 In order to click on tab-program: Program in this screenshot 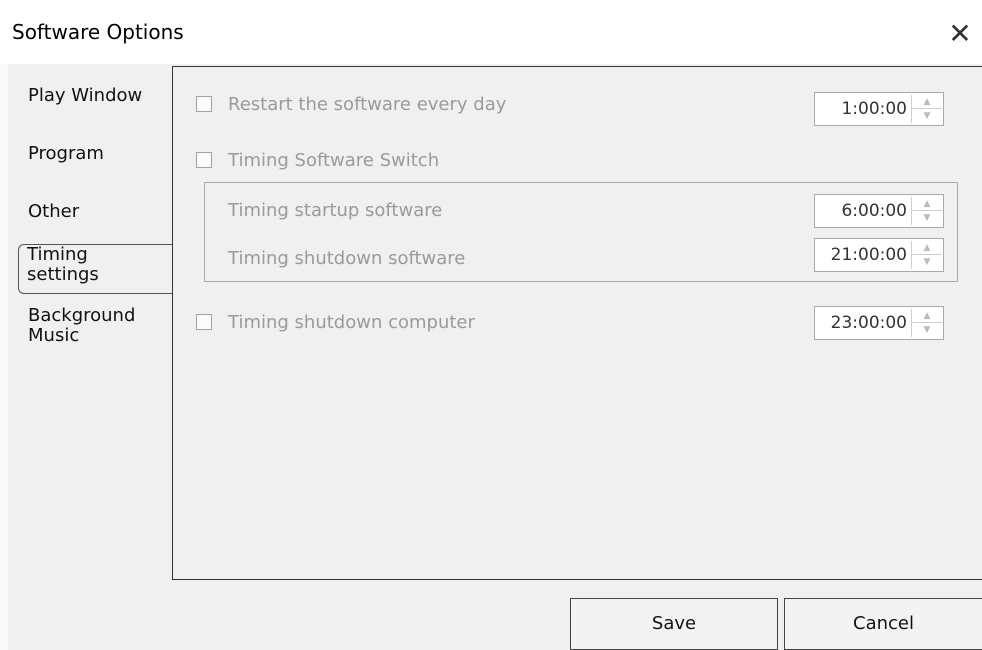, I will do `click(66, 154)`.